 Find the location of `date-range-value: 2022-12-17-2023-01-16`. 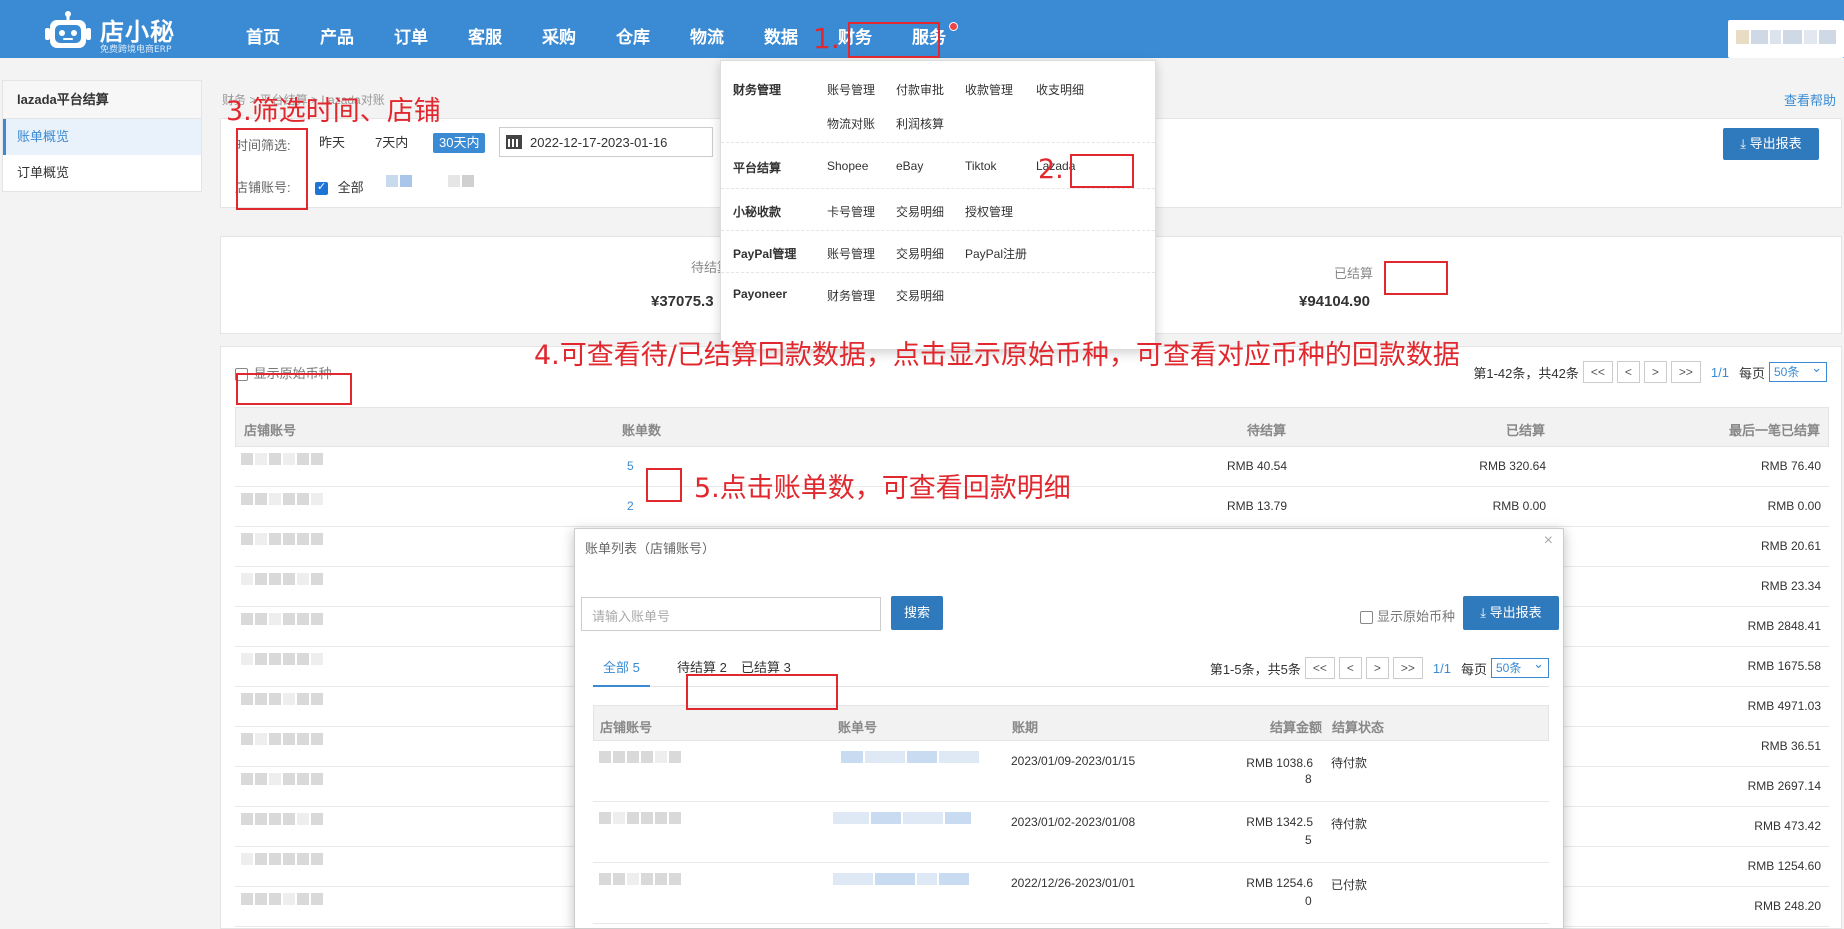

date-range-value: 2022-12-17-2023-01-16 is located at coordinates (599, 142).